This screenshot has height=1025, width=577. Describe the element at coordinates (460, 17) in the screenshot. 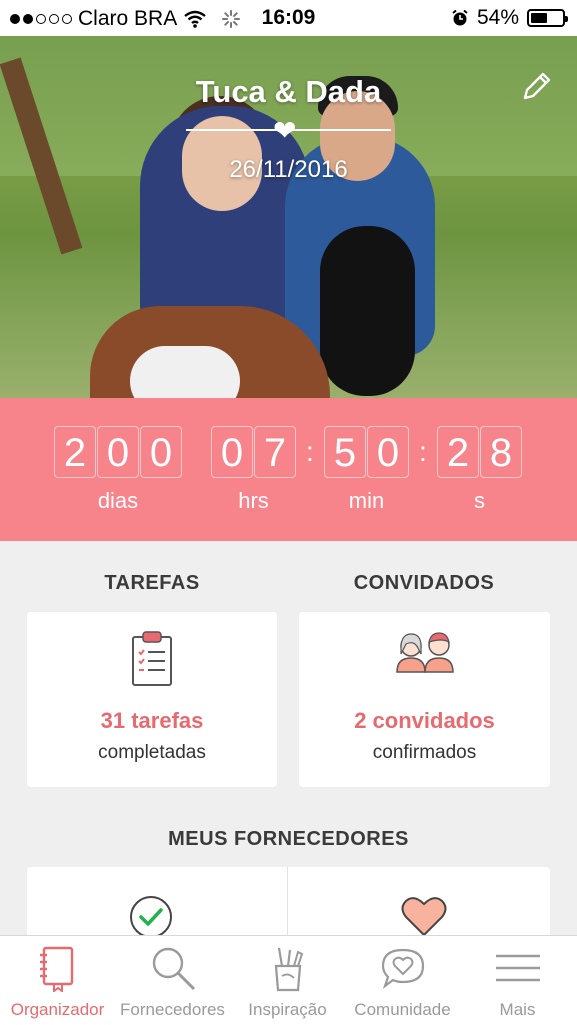

I see `alarm-icon` at that location.